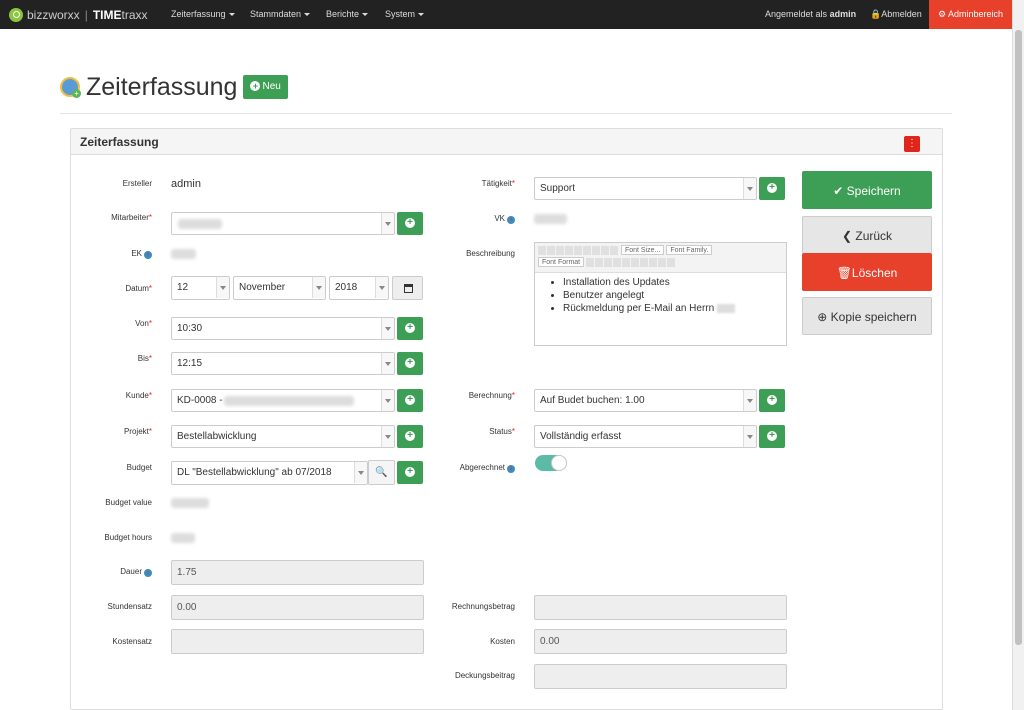 The height and width of the screenshot is (710, 1024). Describe the element at coordinates (578, 250) in the screenshot. I see `align-center-icon` at that location.